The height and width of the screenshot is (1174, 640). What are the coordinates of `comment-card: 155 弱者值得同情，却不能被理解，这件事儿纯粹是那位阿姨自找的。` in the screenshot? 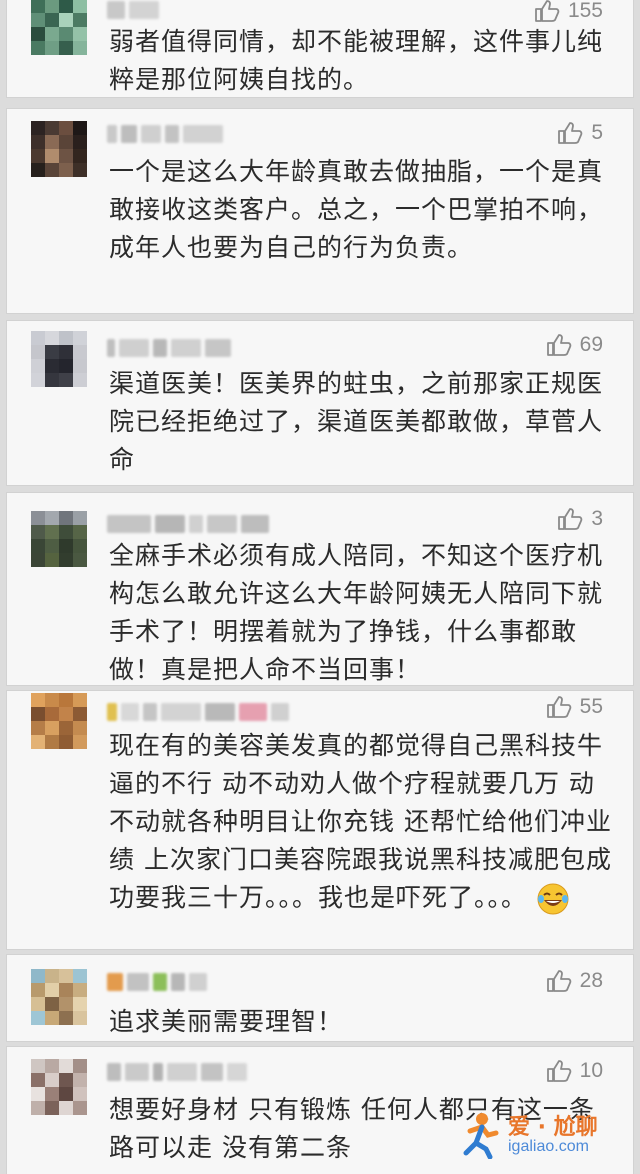 It's located at (320, 49).